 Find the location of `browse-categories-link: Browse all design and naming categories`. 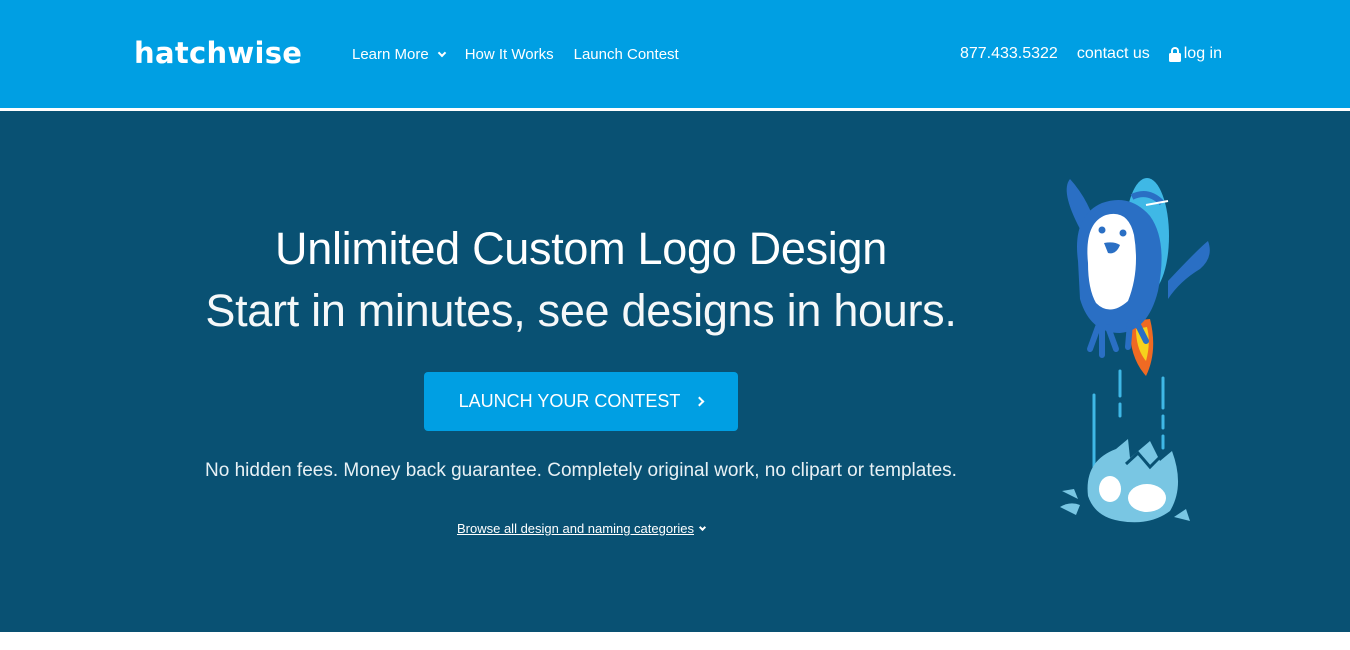

browse-categories-link: Browse all design and naming categories is located at coordinates (581, 528).